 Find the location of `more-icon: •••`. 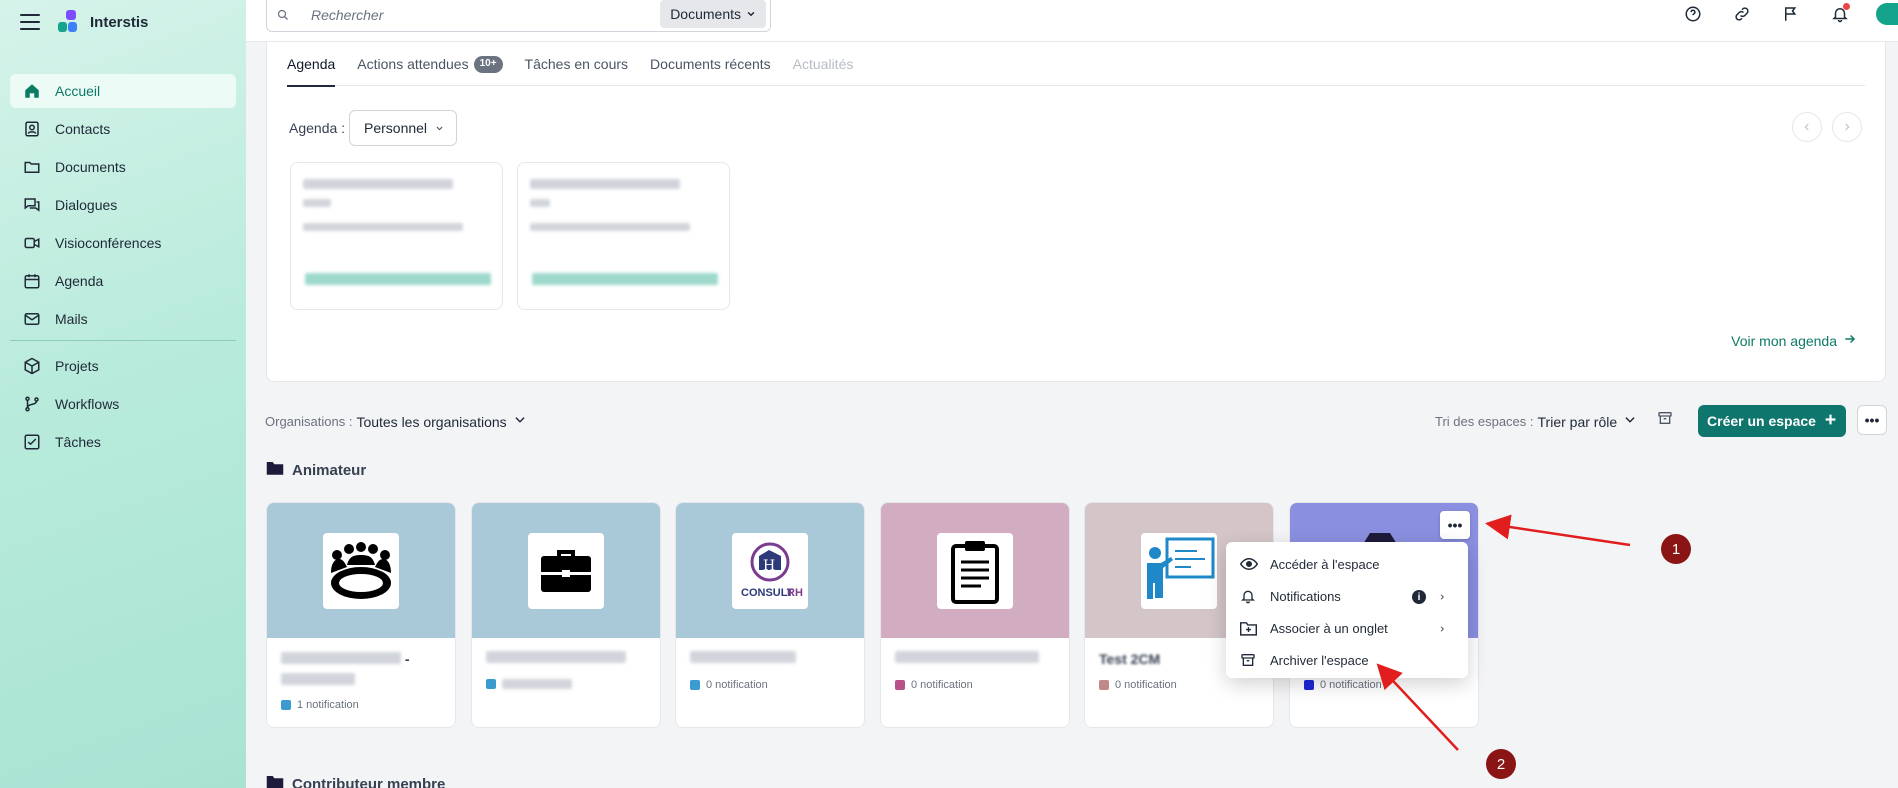

more-icon: ••• is located at coordinates (1872, 420).